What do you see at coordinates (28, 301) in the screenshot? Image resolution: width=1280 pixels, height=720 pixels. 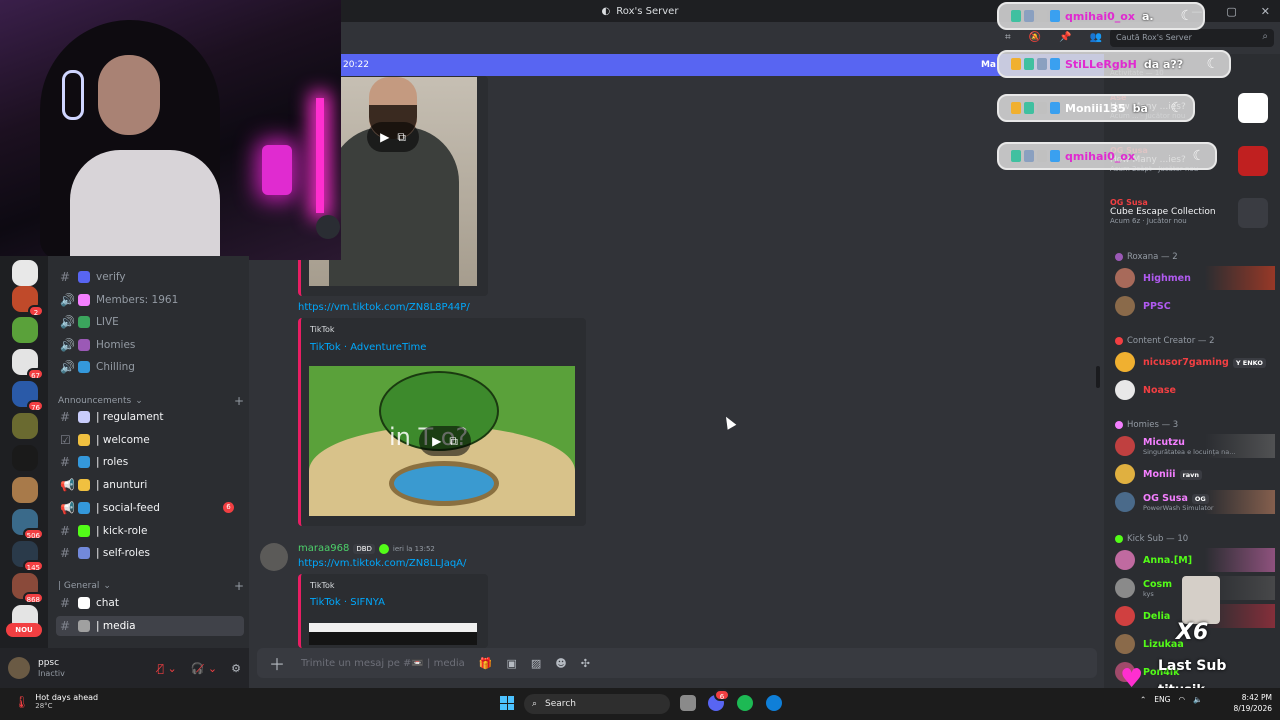 I see `server-icon: 2` at bounding box center [28, 301].